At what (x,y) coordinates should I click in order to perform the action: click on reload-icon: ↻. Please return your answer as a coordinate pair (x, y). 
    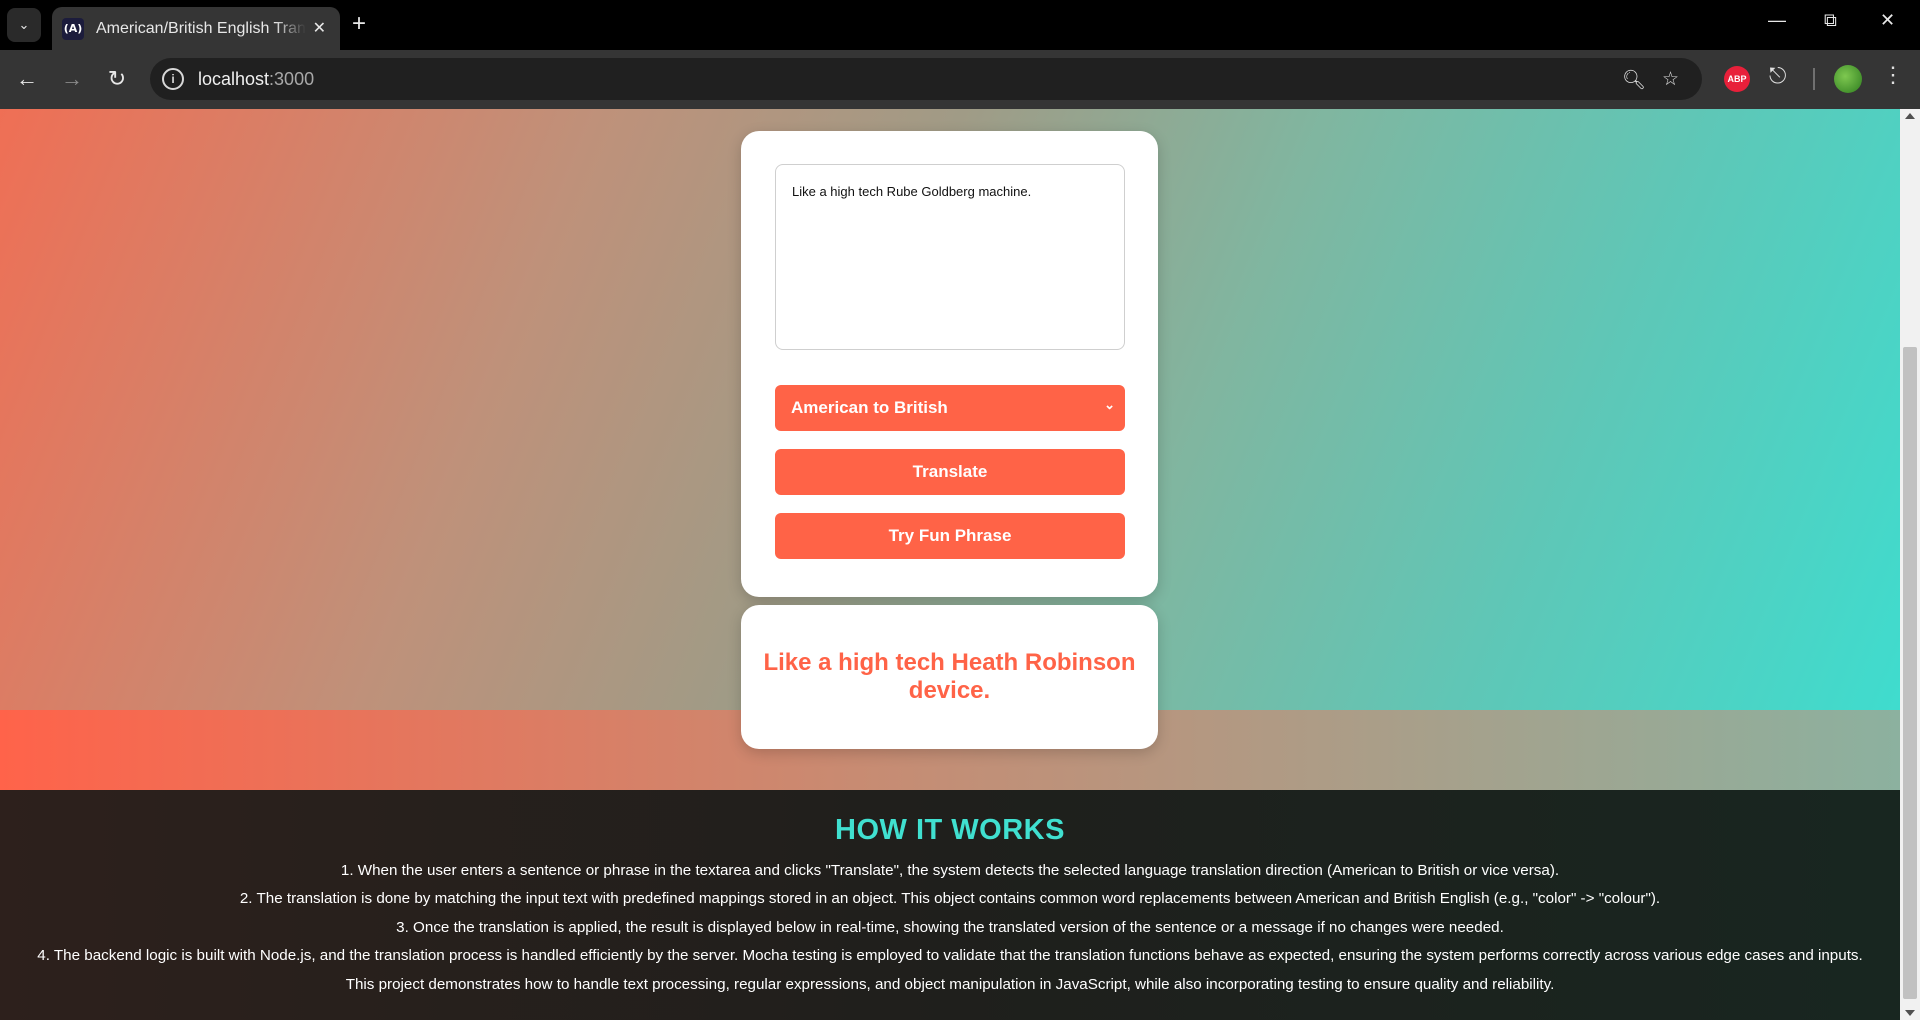
    Looking at the image, I should click on (117, 79).